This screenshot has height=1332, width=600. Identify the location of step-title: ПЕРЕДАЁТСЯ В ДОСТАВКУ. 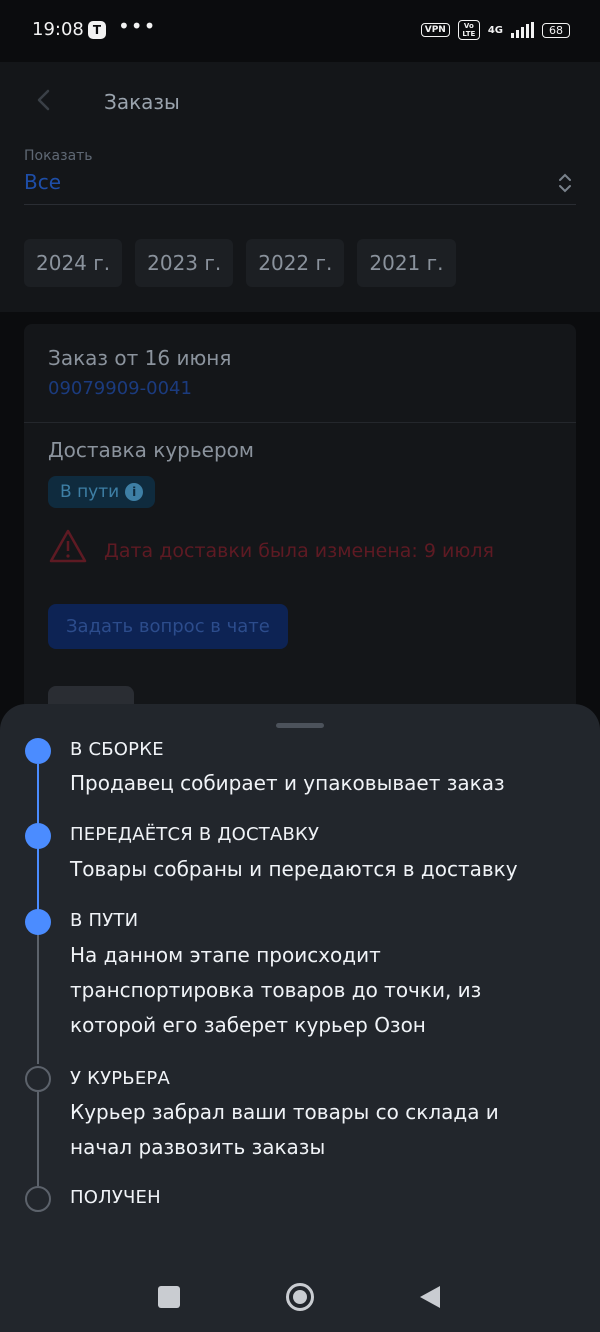
(195, 834).